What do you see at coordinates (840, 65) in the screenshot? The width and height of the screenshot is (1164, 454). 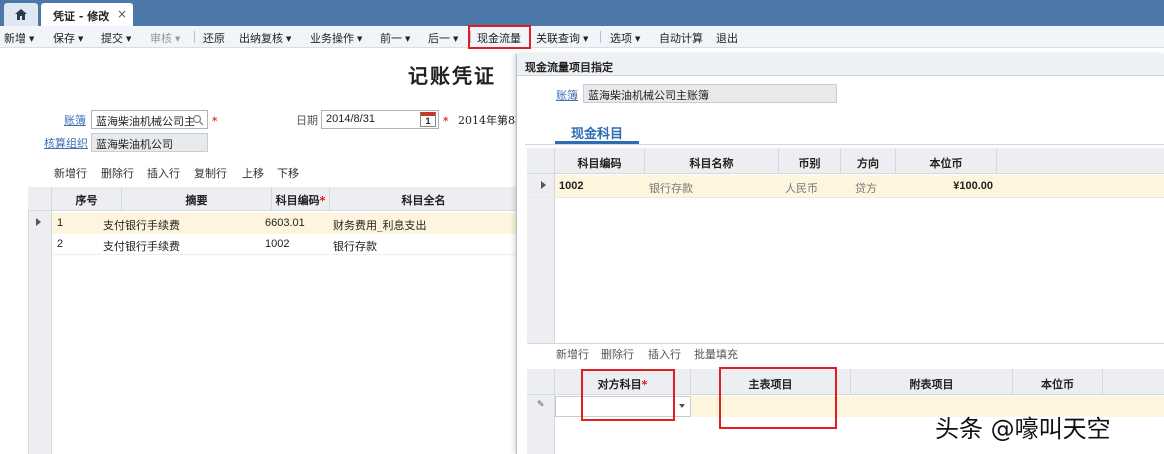 I see `dialog-title: 现金流量项目指定` at bounding box center [840, 65].